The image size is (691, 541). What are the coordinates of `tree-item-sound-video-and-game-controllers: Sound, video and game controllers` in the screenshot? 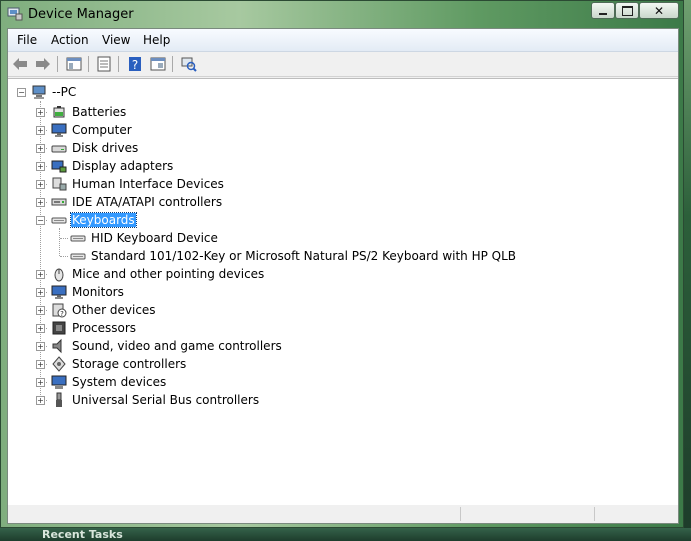 It's located at (177, 346).